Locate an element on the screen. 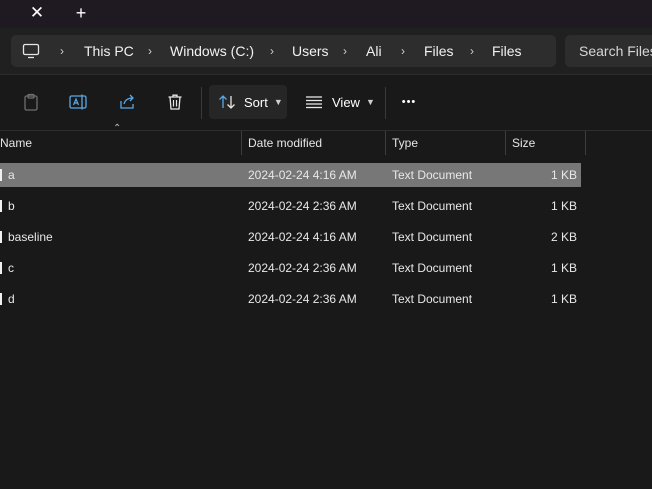 The height and width of the screenshot is (489, 652). breadcrumb-ali: Ali is located at coordinates (374, 51).